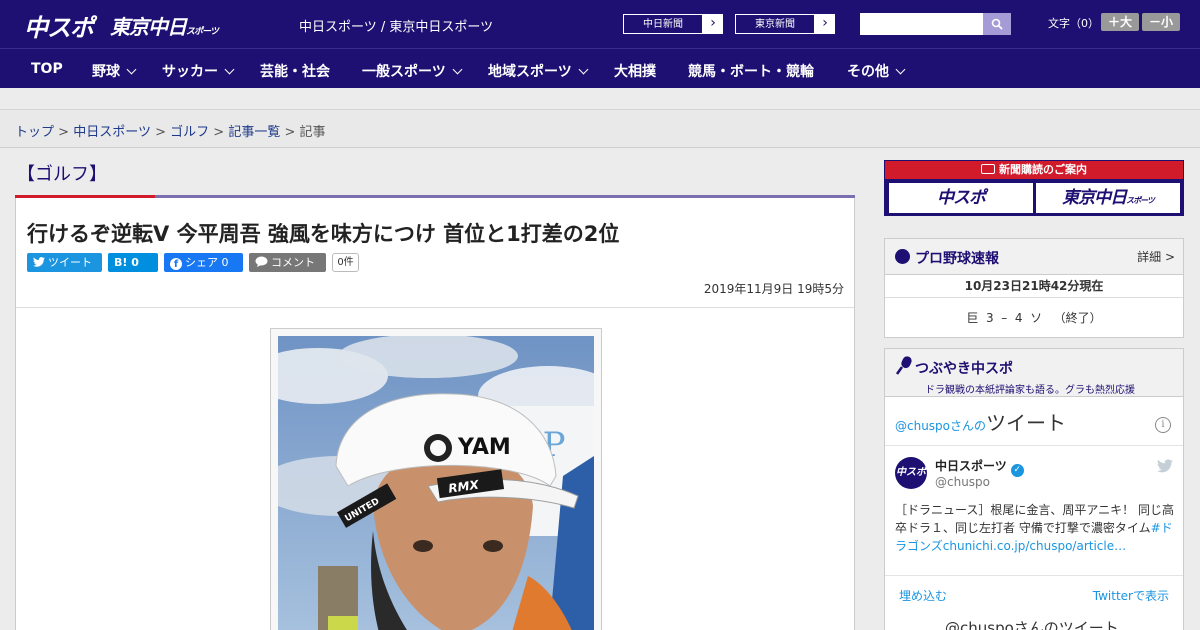 The height and width of the screenshot is (630, 1200). What do you see at coordinates (312, 132) in the screenshot?
I see `breadcrumb-current: 記事` at bounding box center [312, 132].